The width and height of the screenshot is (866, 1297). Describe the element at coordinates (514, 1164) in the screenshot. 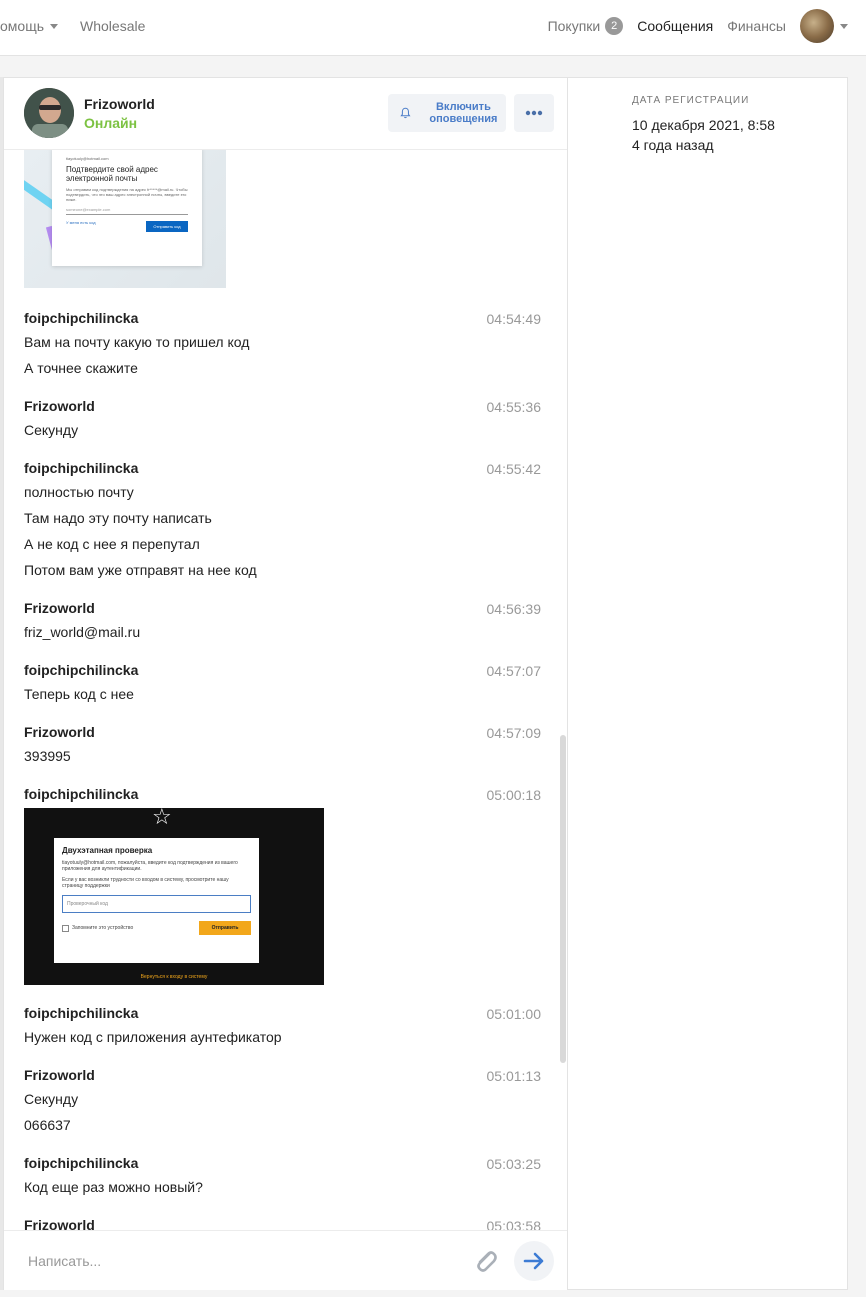

I see `message-time: 05:03:25` at that location.